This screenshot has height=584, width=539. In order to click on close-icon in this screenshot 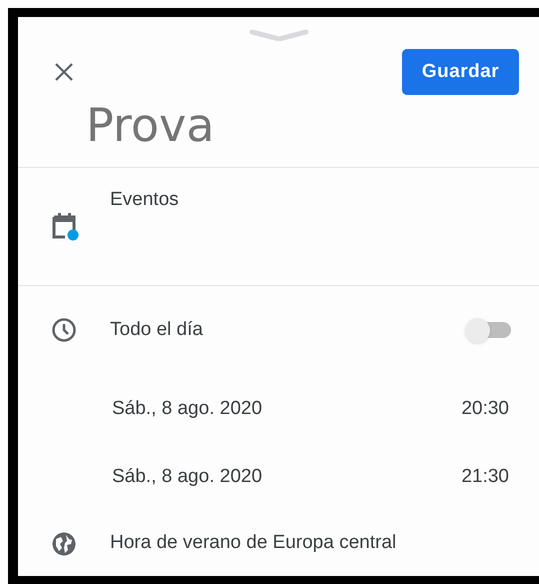, I will do `click(64, 72)`.